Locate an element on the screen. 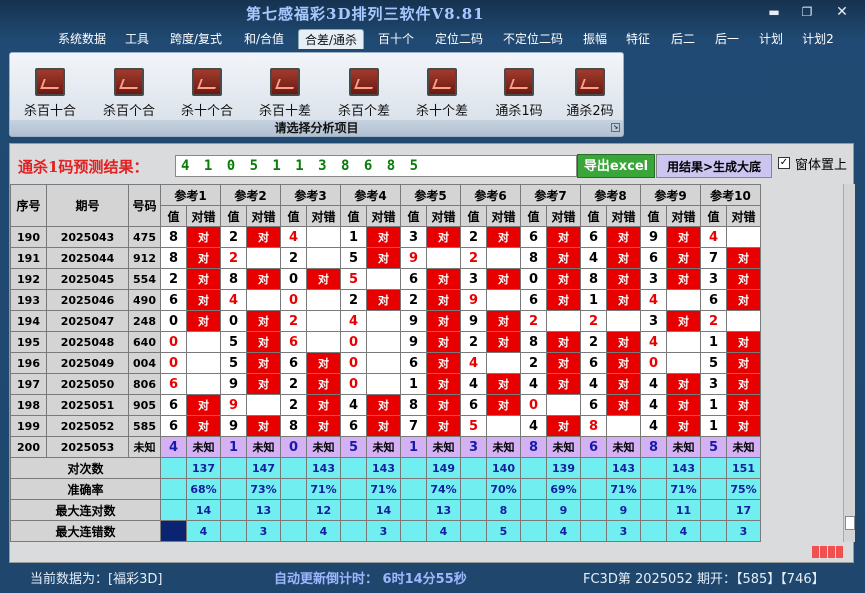  col-ref-header: 参考2 is located at coordinates (250, 195).